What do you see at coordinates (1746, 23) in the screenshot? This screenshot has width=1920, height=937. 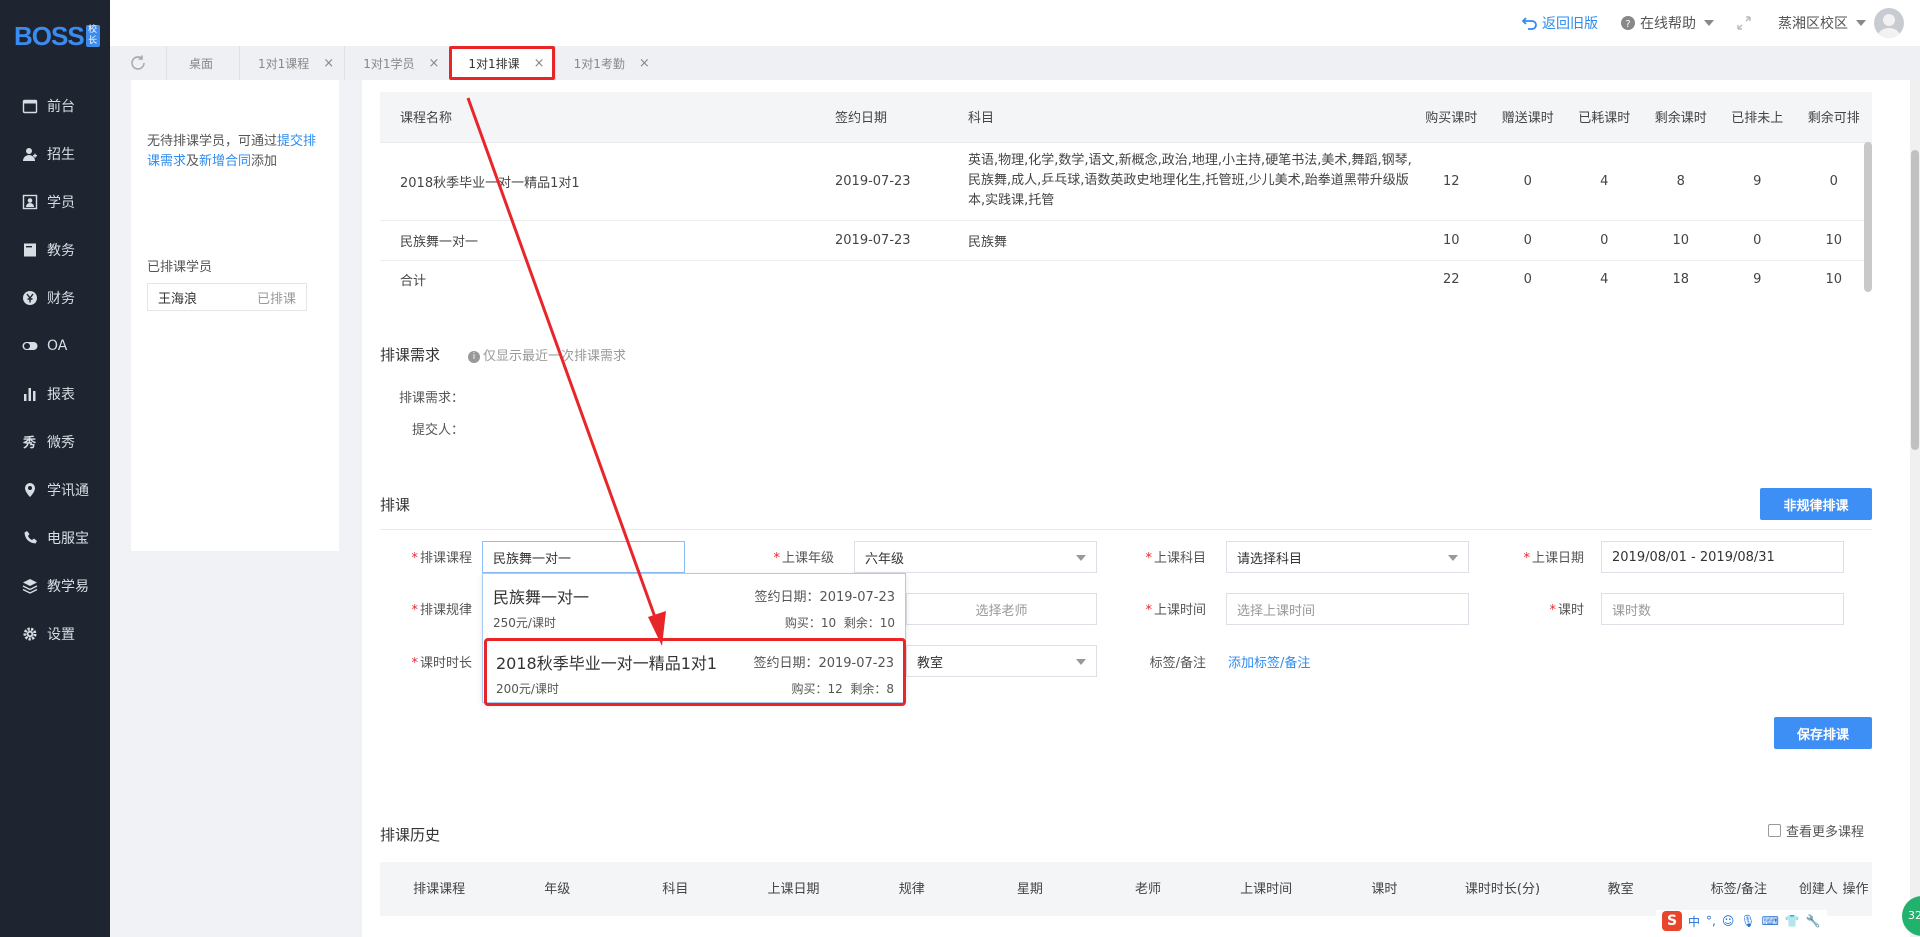 I see `fullscreen-button` at bounding box center [1746, 23].